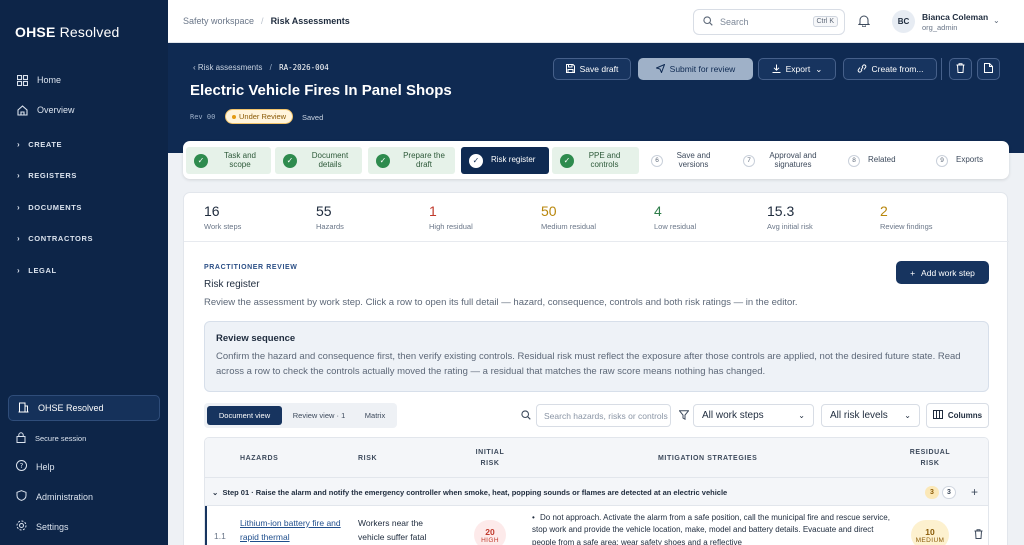 Image resolution: width=1024 pixels, height=545 pixels. I want to click on document-file-button, so click(988, 69).